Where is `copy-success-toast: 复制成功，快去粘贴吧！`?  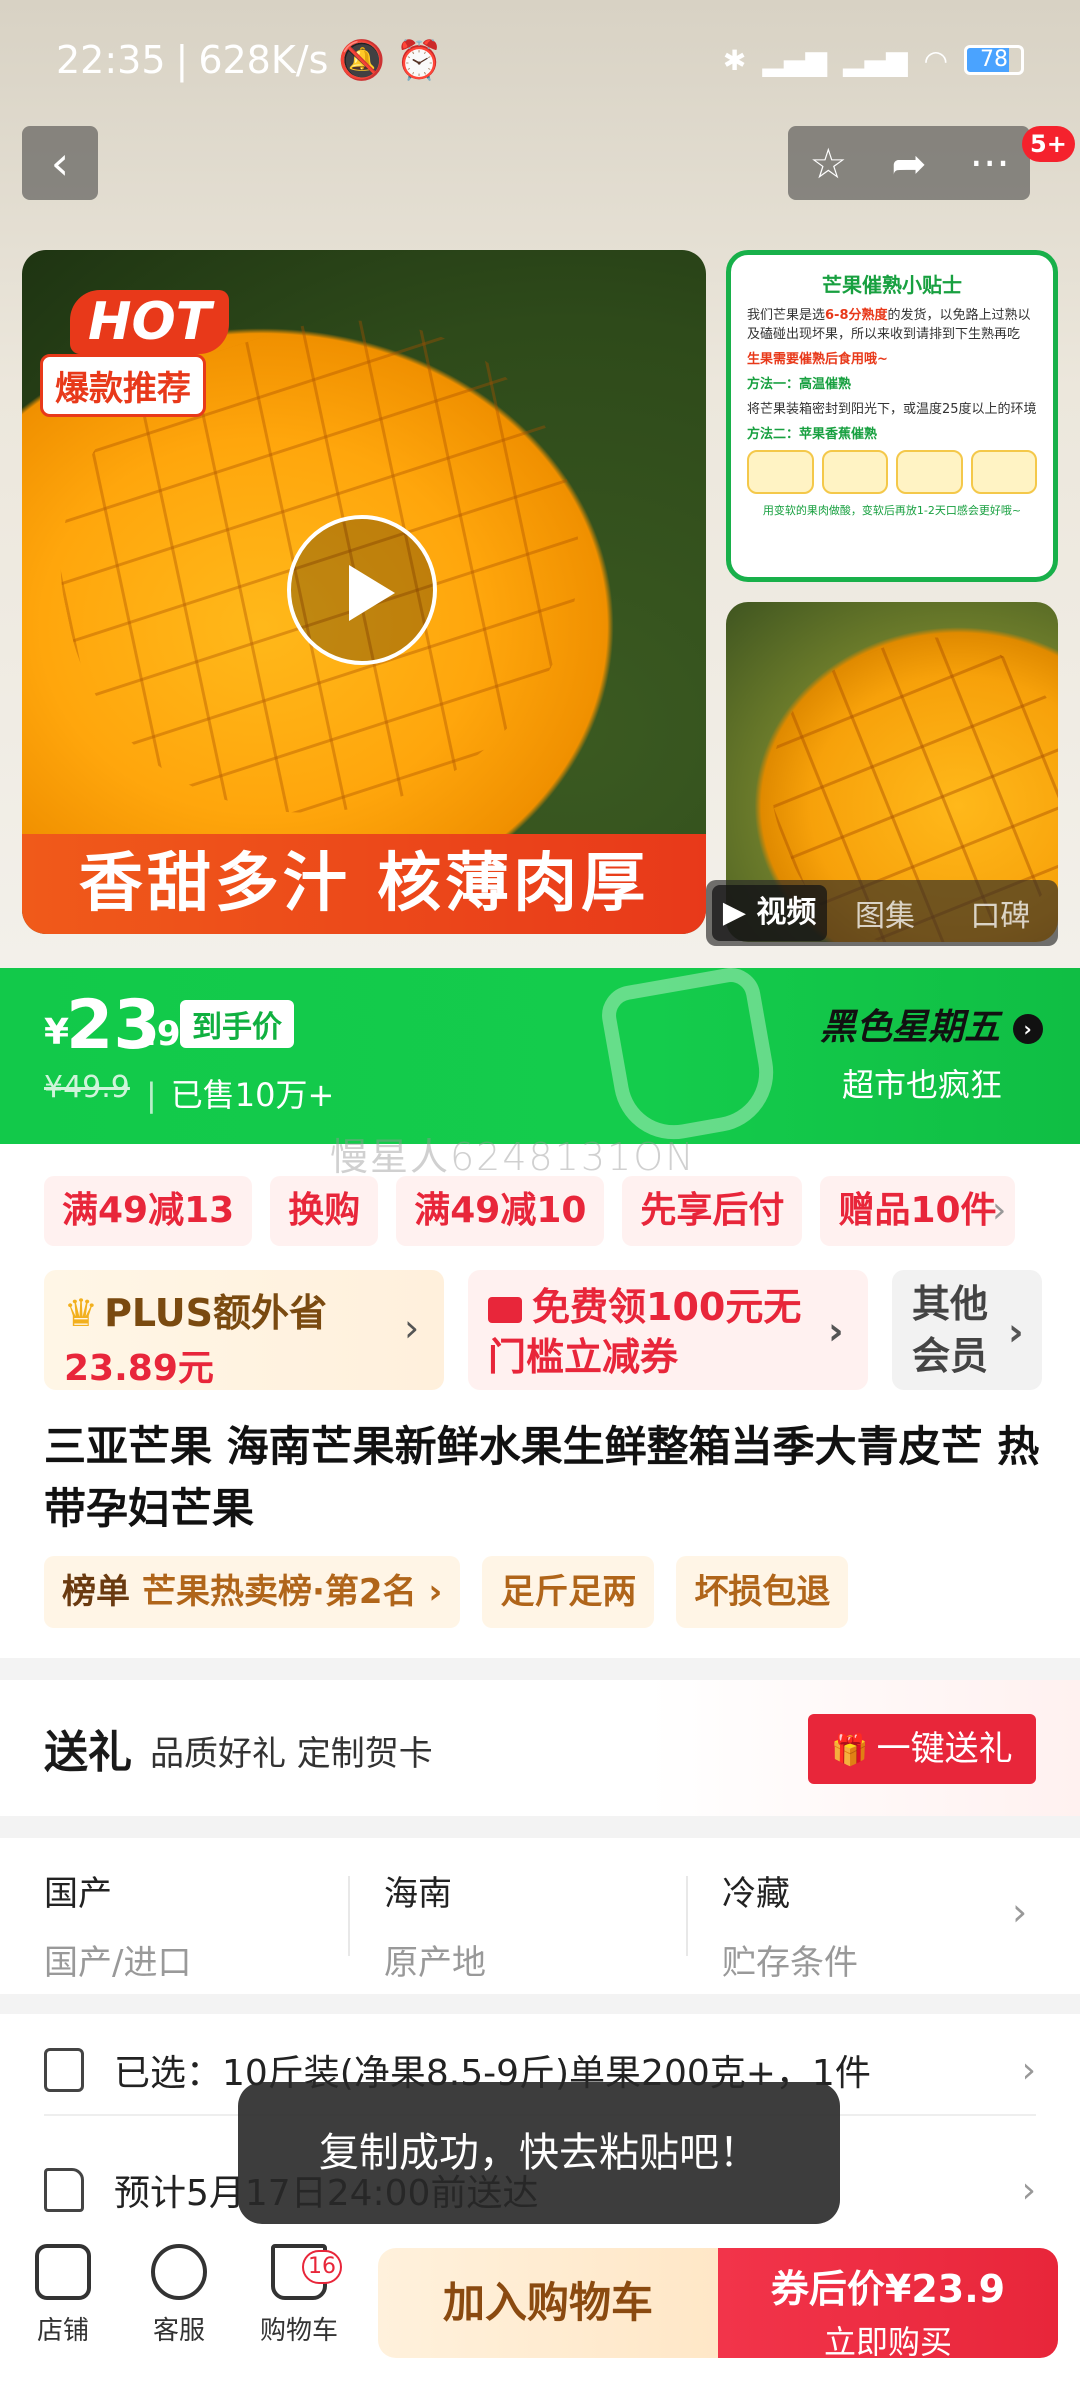
copy-success-toast: 复制成功，快去粘贴吧！ is located at coordinates (539, 2153).